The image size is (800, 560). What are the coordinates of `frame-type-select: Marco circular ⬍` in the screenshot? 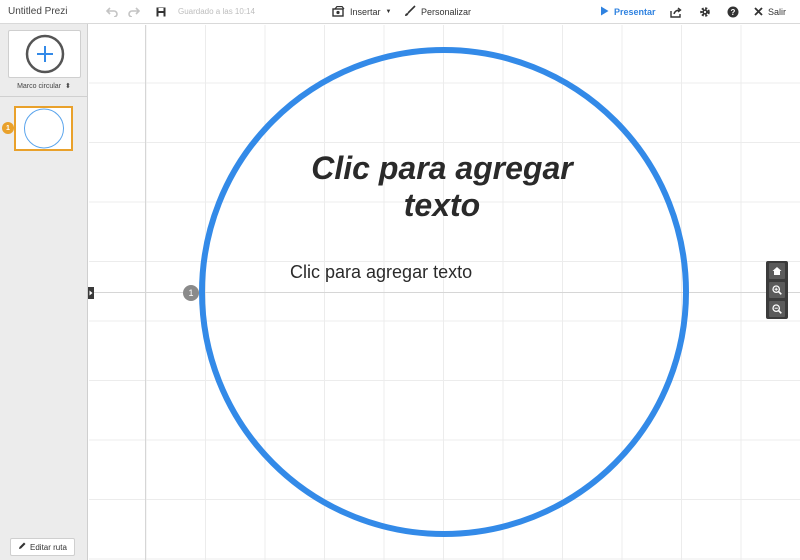 It's located at (44, 86).